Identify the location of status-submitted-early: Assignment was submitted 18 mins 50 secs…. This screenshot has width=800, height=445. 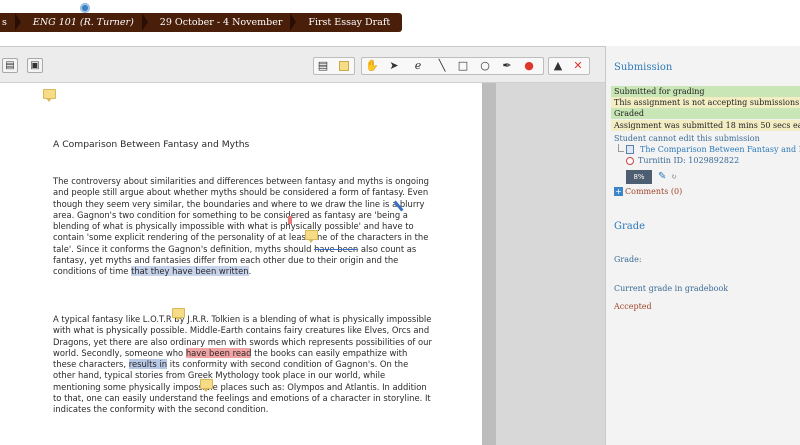
(705, 125).